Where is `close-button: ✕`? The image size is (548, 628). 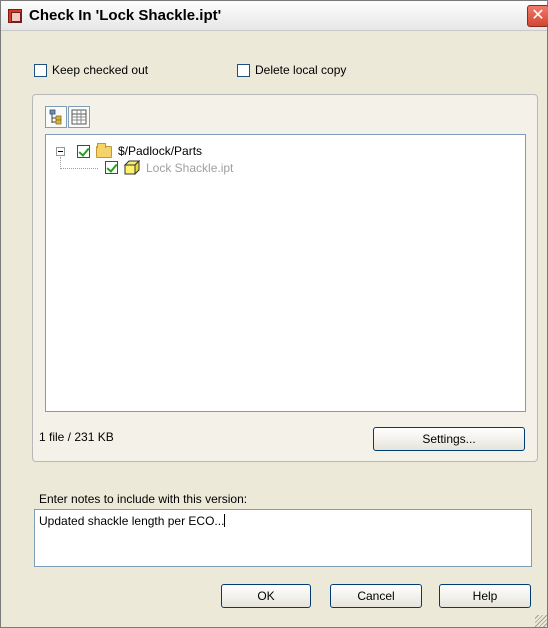 close-button: ✕ is located at coordinates (537, 16).